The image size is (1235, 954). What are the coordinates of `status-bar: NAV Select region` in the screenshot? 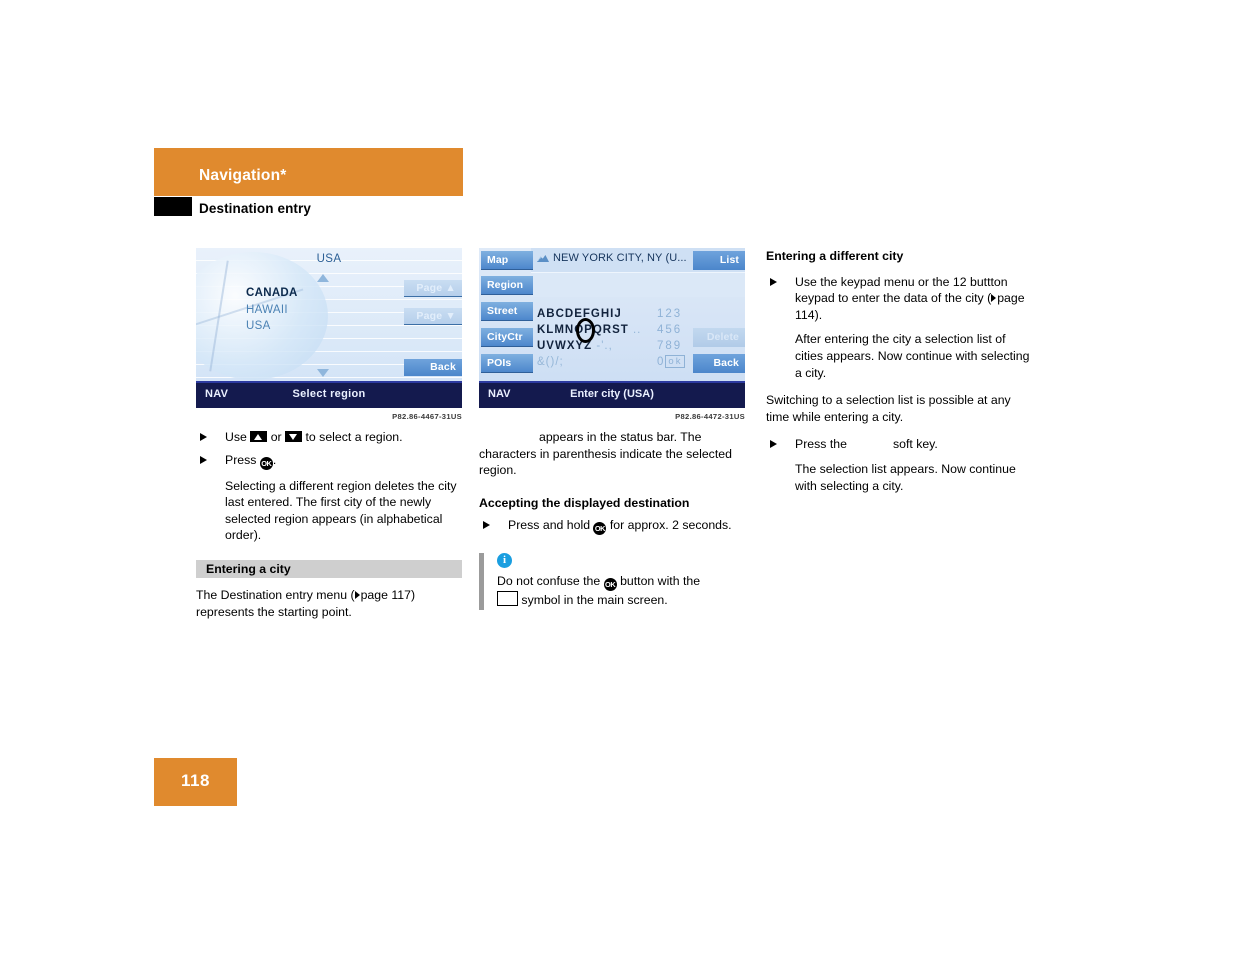 It's located at (329, 394).